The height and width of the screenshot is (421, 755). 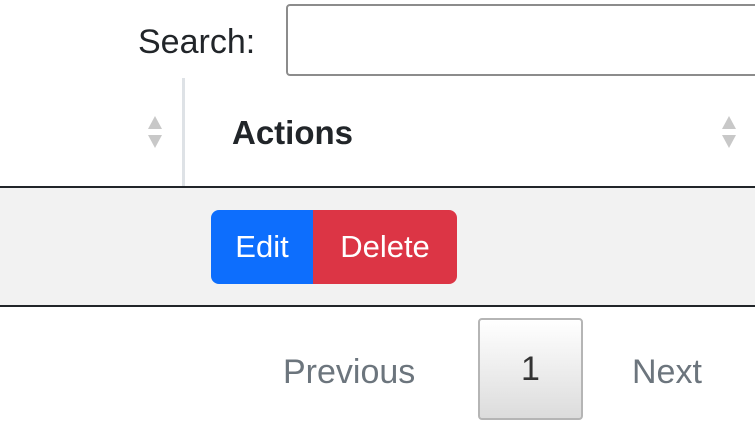 I want to click on search-label: Search:, so click(x=197, y=42).